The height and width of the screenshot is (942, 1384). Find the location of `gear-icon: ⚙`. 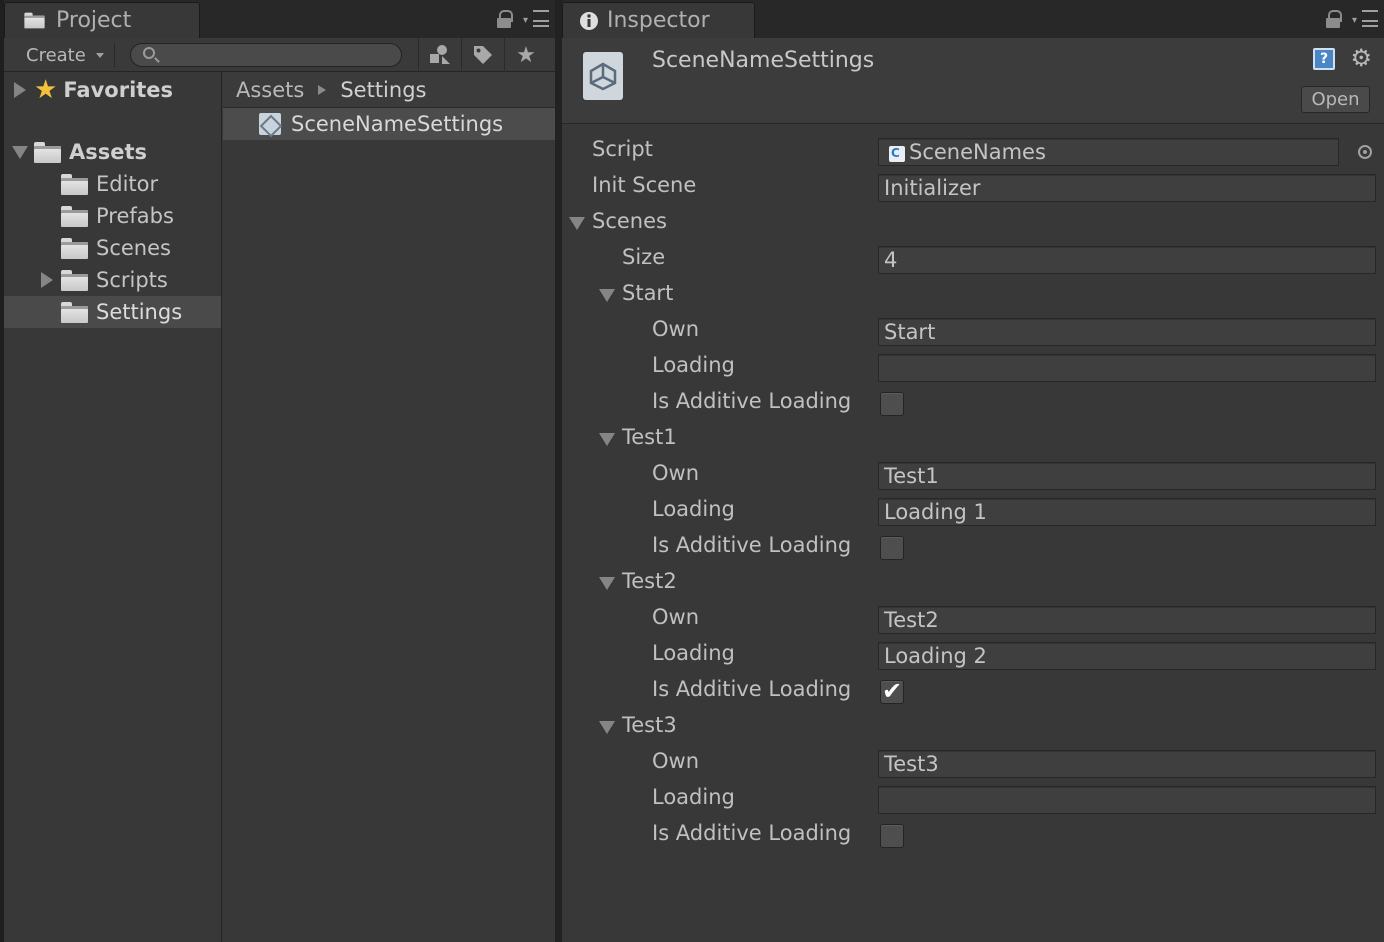

gear-icon: ⚙ is located at coordinates (1361, 58).